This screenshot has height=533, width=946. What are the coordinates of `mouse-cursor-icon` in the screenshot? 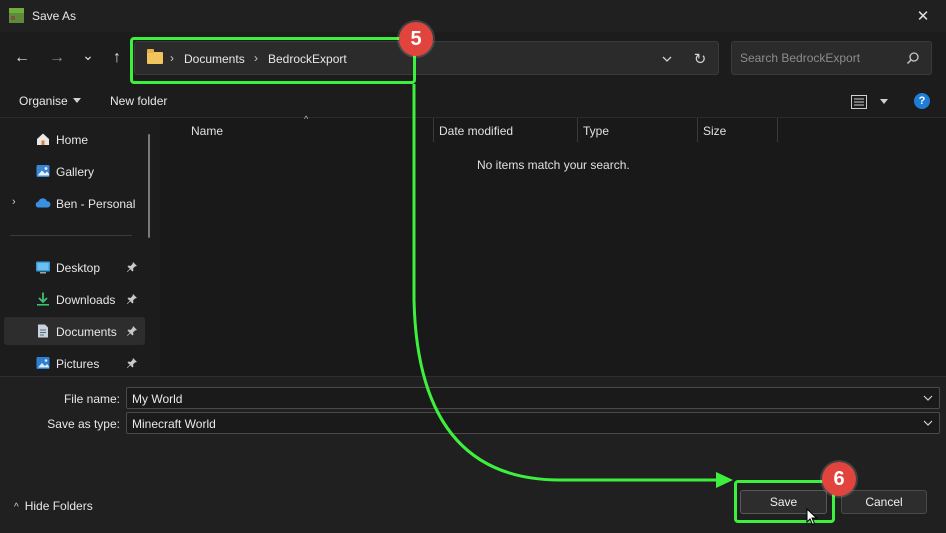 It's located at (812, 517).